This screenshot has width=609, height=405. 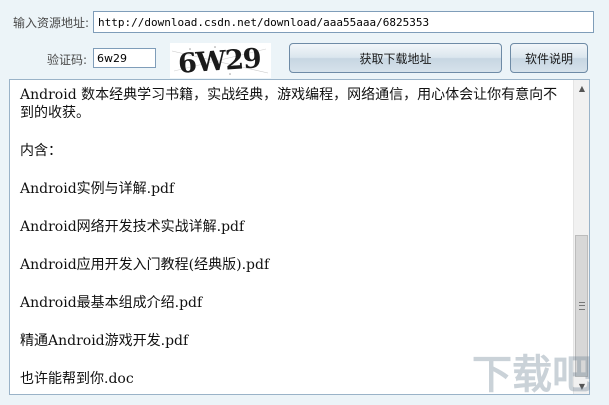 What do you see at coordinates (41, 151) in the screenshot?
I see `contains-label: 内含：` at bounding box center [41, 151].